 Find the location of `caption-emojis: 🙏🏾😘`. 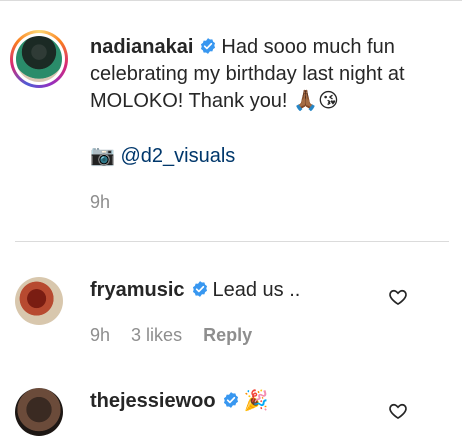

caption-emojis: 🙏🏾😘 is located at coordinates (316, 101).